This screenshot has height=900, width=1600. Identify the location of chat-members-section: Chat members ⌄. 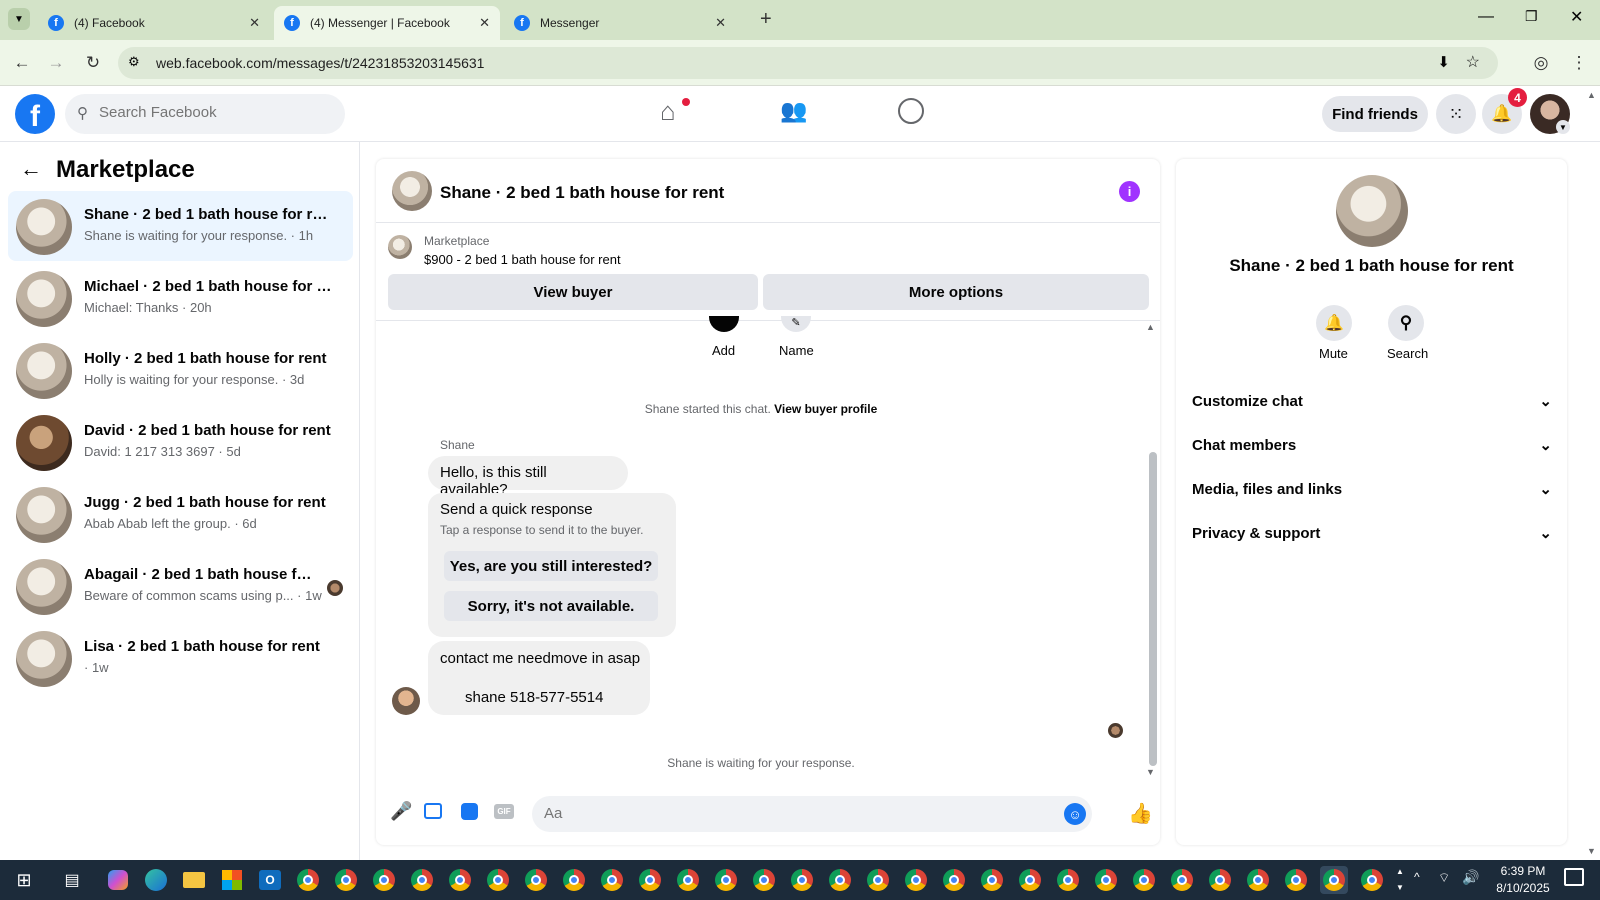
(1372, 445).